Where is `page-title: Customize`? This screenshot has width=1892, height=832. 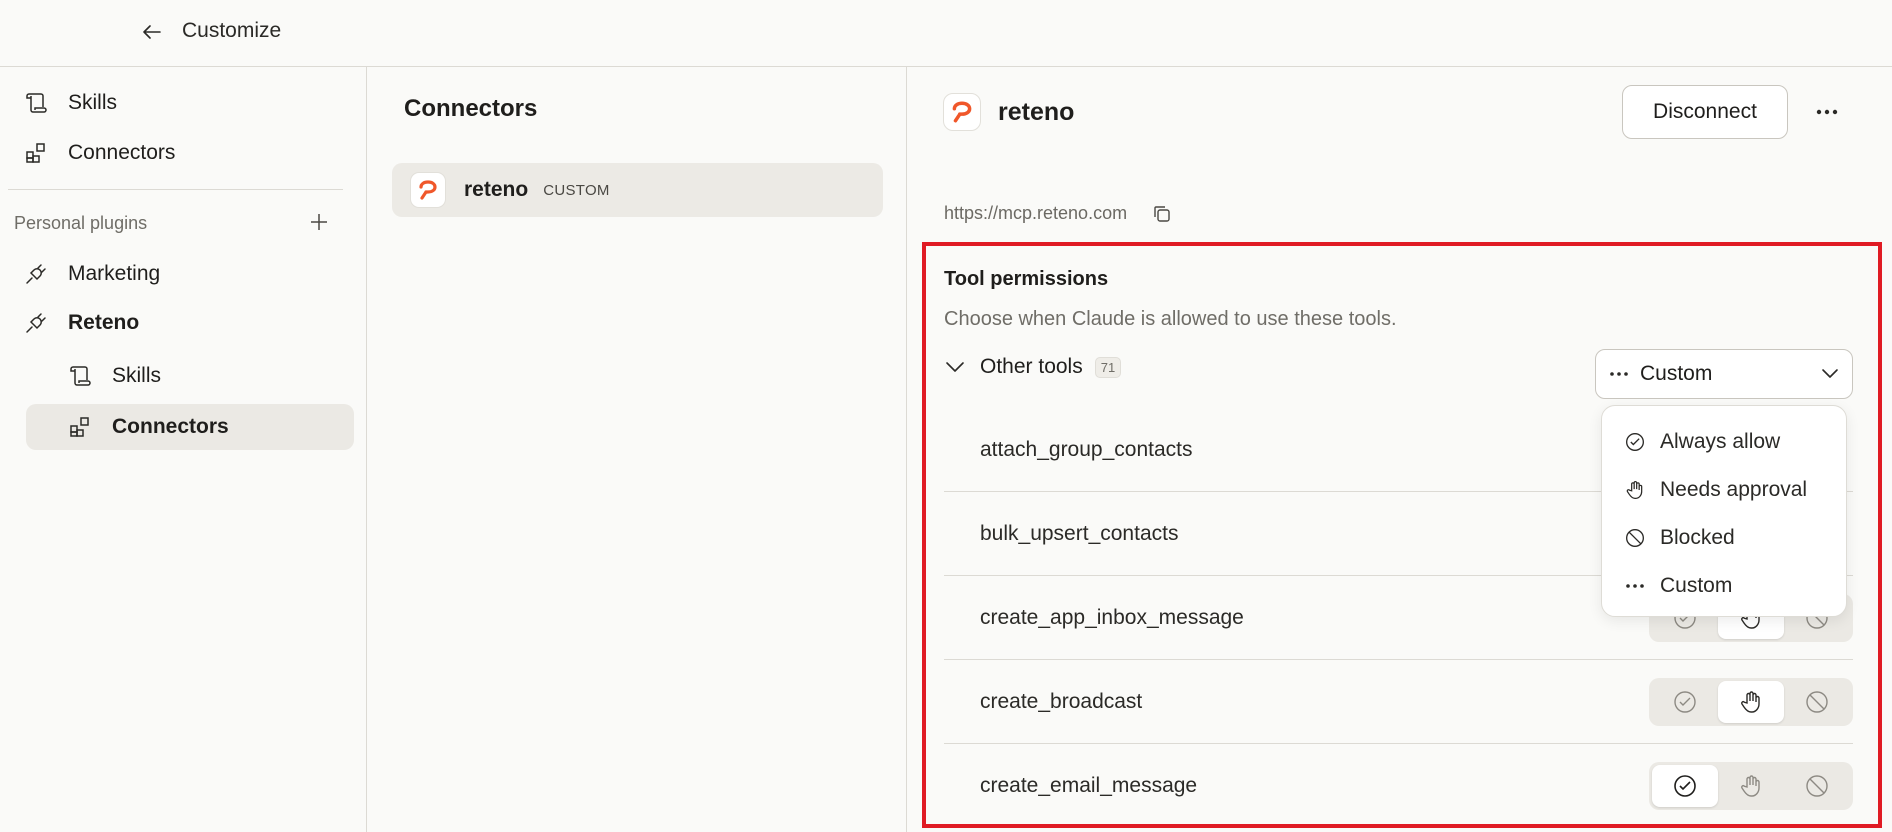
page-title: Customize is located at coordinates (232, 30).